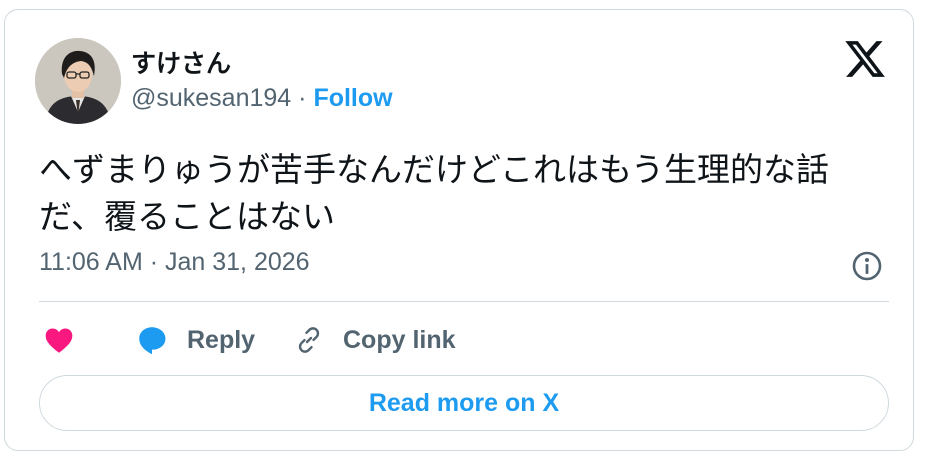  Describe the element at coordinates (867, 266) in the screenshot. I see `info-icon` at that location.